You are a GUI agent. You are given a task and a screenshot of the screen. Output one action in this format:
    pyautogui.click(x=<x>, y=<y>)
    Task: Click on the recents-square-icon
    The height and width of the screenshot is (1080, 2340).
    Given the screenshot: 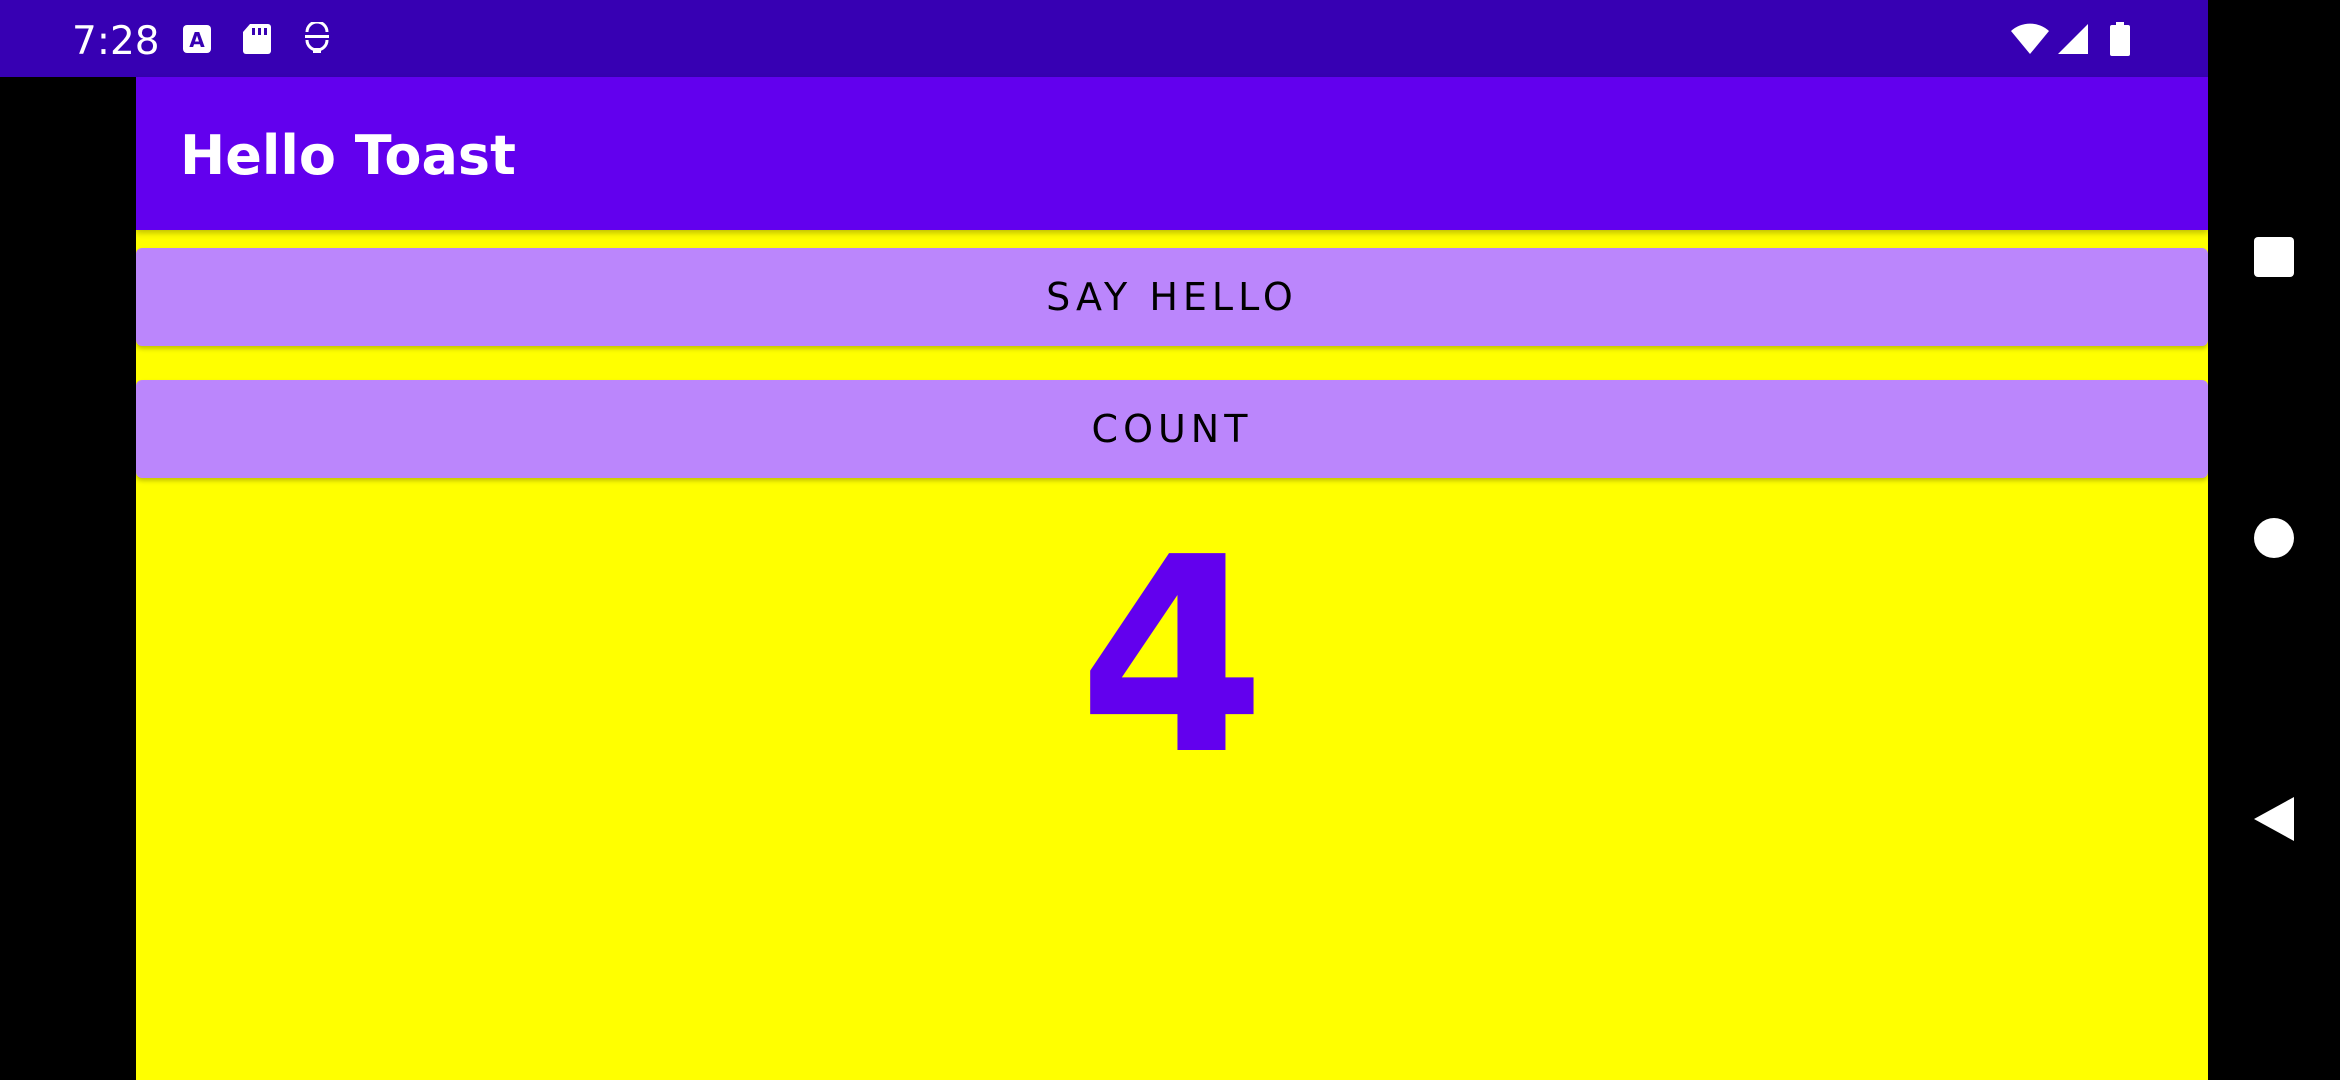 What is the action you would take?
    pyautogui.click(x=2274, y=259)
    